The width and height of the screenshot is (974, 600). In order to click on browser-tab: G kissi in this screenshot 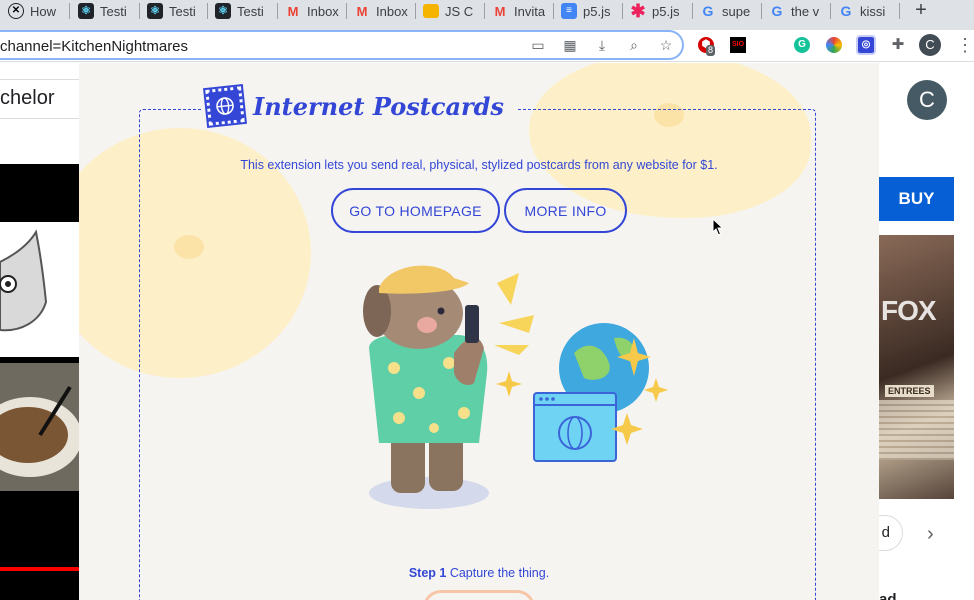, I will do `click(864, 11)`.